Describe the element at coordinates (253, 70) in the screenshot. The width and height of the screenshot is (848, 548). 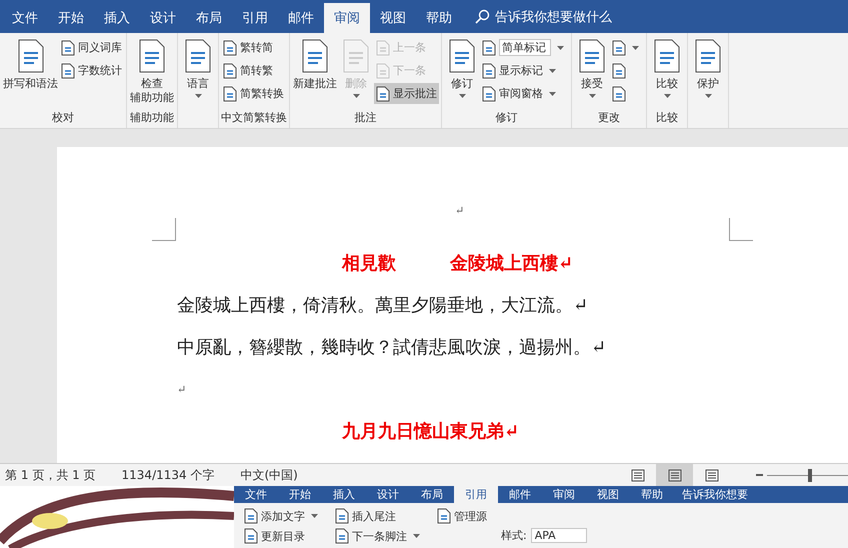
I see `ribbon-button: 简转繁` at that location.